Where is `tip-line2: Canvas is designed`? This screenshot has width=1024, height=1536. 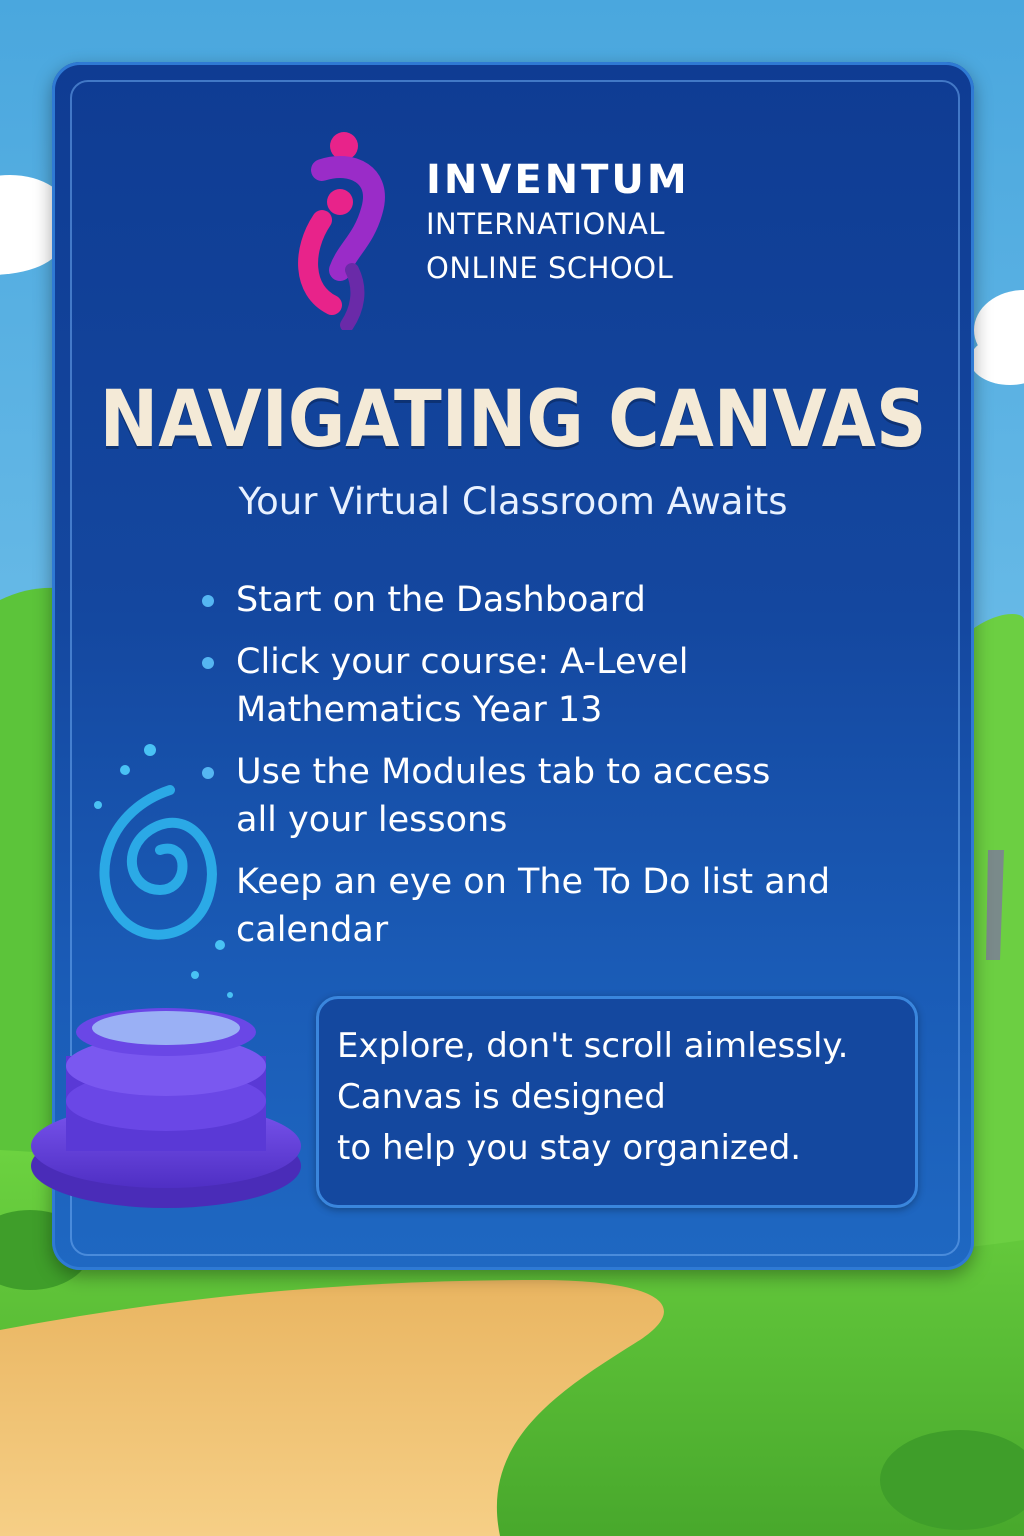
tip-line2: Canvas is designed is located at coordinates (501, 1097).